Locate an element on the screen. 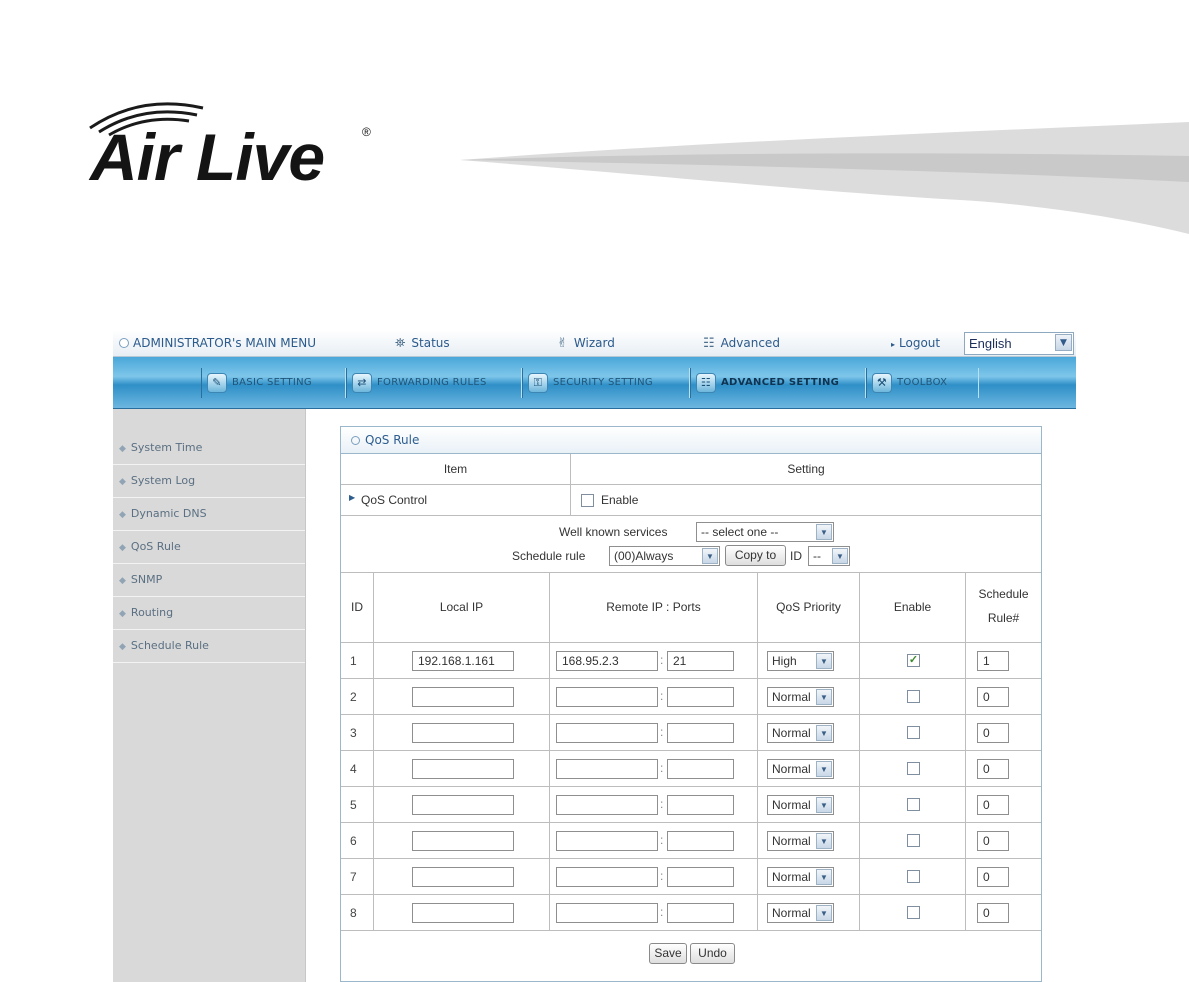 The width and height of the screenshot is (1189, 982). rule-enable-checkbox: ✓ is located at coordinates (913, 660).